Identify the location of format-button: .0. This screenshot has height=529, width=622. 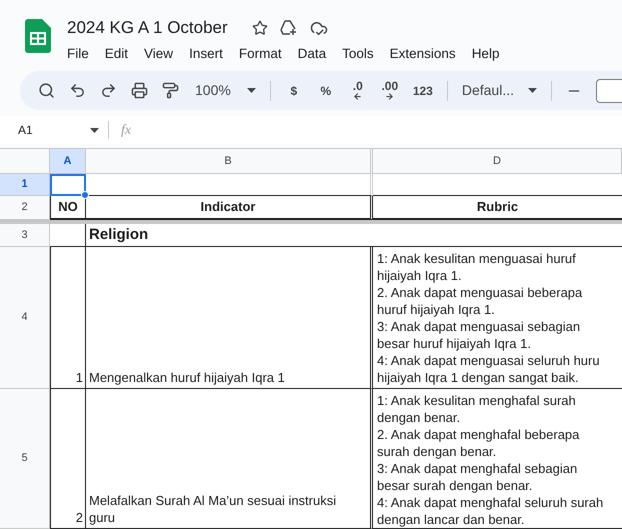
(357, 91).